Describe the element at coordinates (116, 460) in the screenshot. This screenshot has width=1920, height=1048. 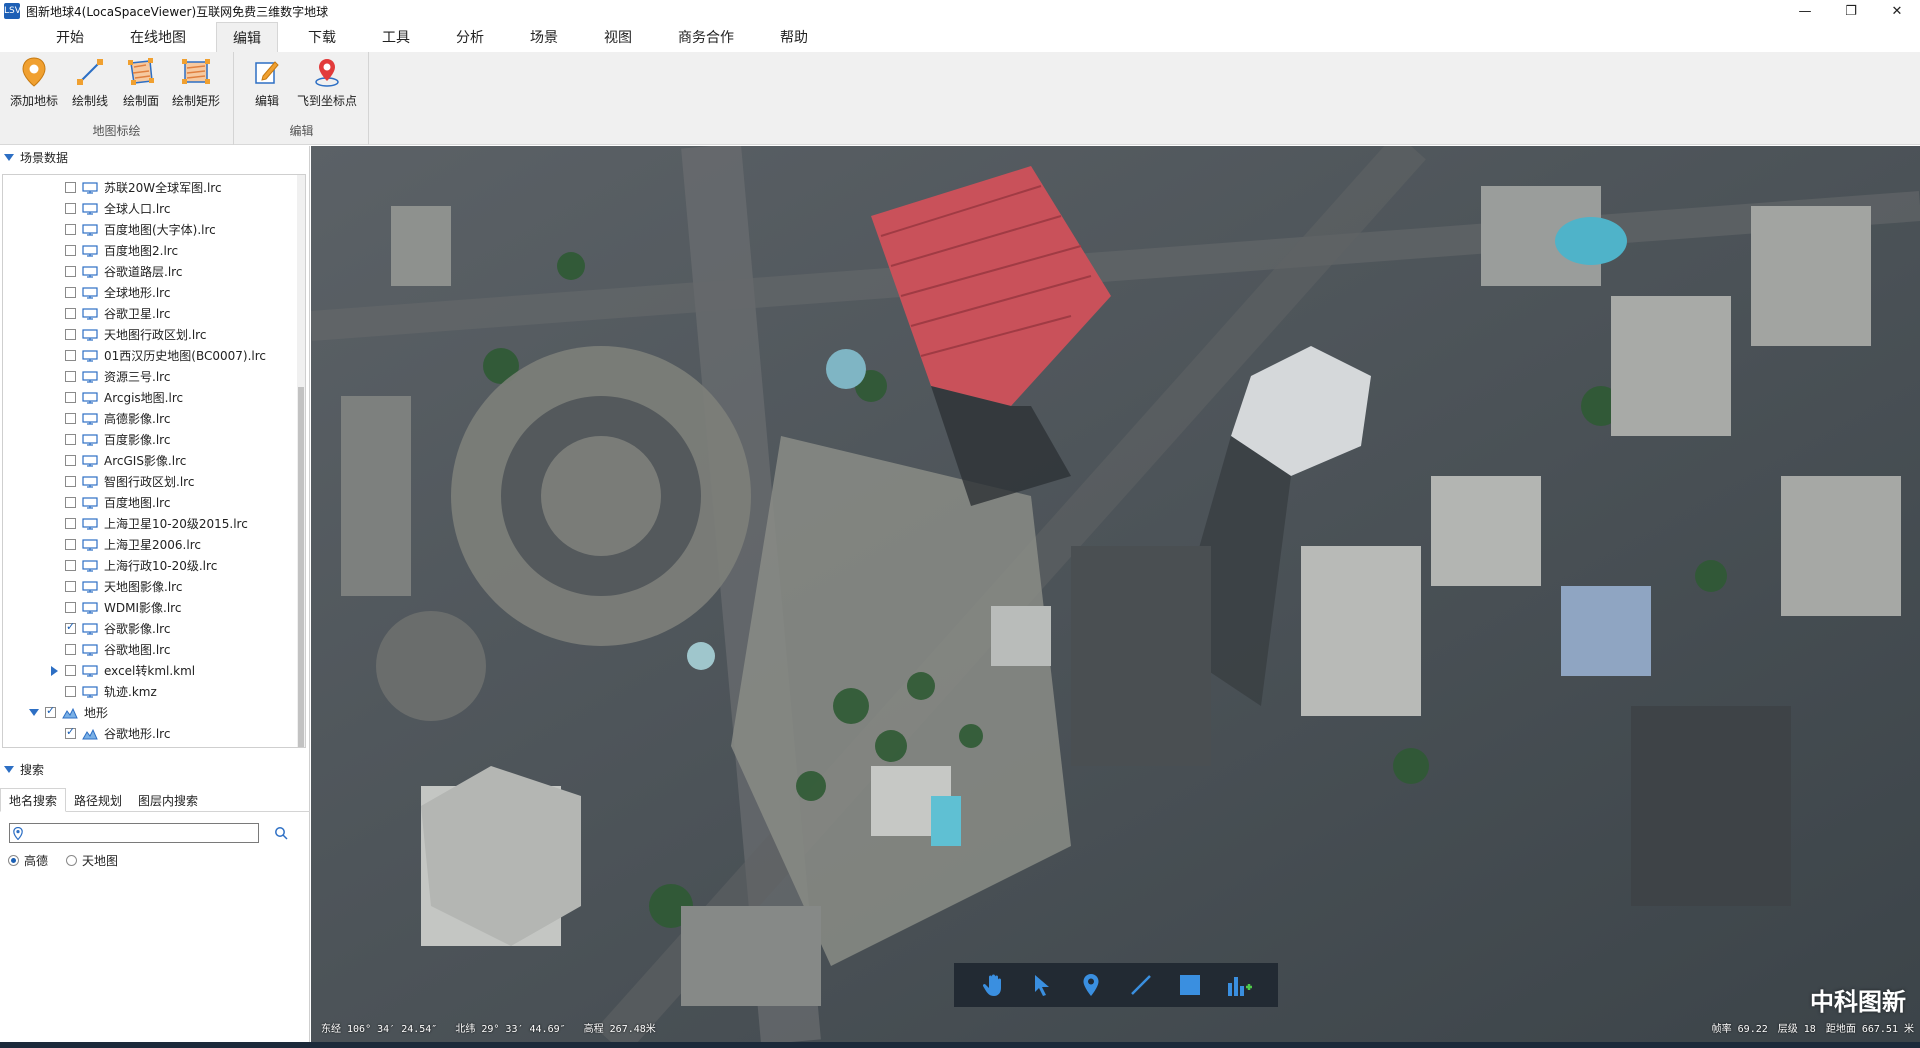
I see `layer-item: ArcGIS影像.lrc` at that location.